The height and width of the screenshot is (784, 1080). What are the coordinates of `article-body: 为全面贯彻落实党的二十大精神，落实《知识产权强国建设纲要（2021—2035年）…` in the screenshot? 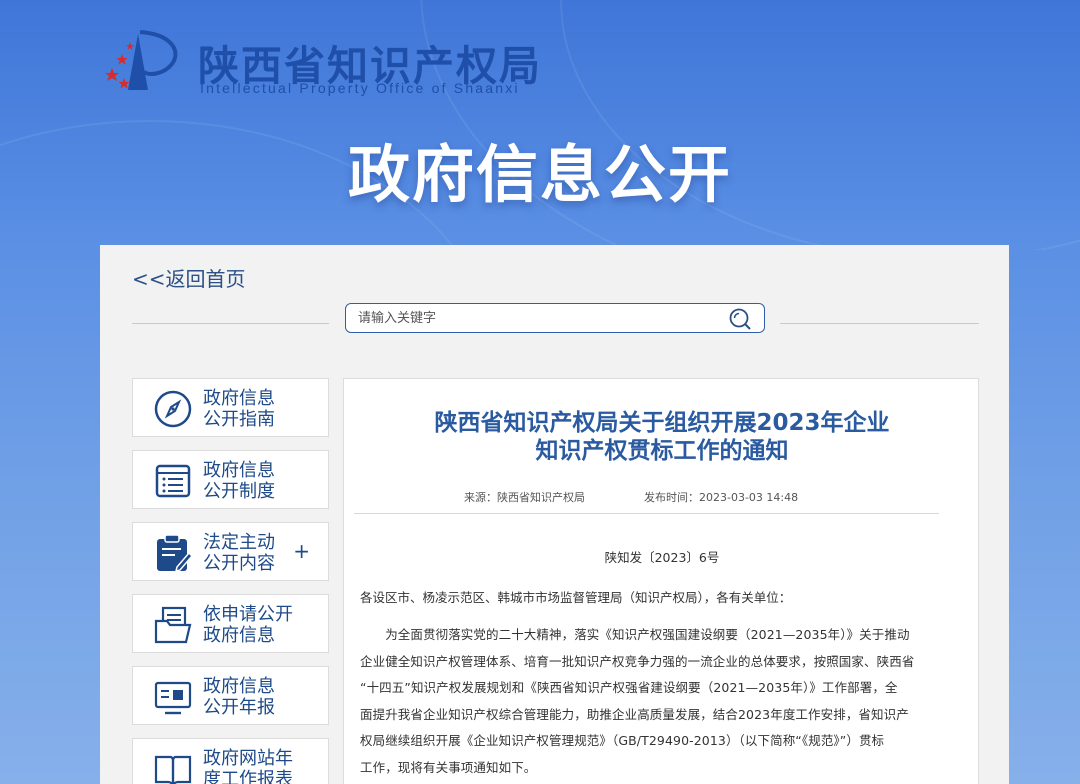 It's located at (655, 701).